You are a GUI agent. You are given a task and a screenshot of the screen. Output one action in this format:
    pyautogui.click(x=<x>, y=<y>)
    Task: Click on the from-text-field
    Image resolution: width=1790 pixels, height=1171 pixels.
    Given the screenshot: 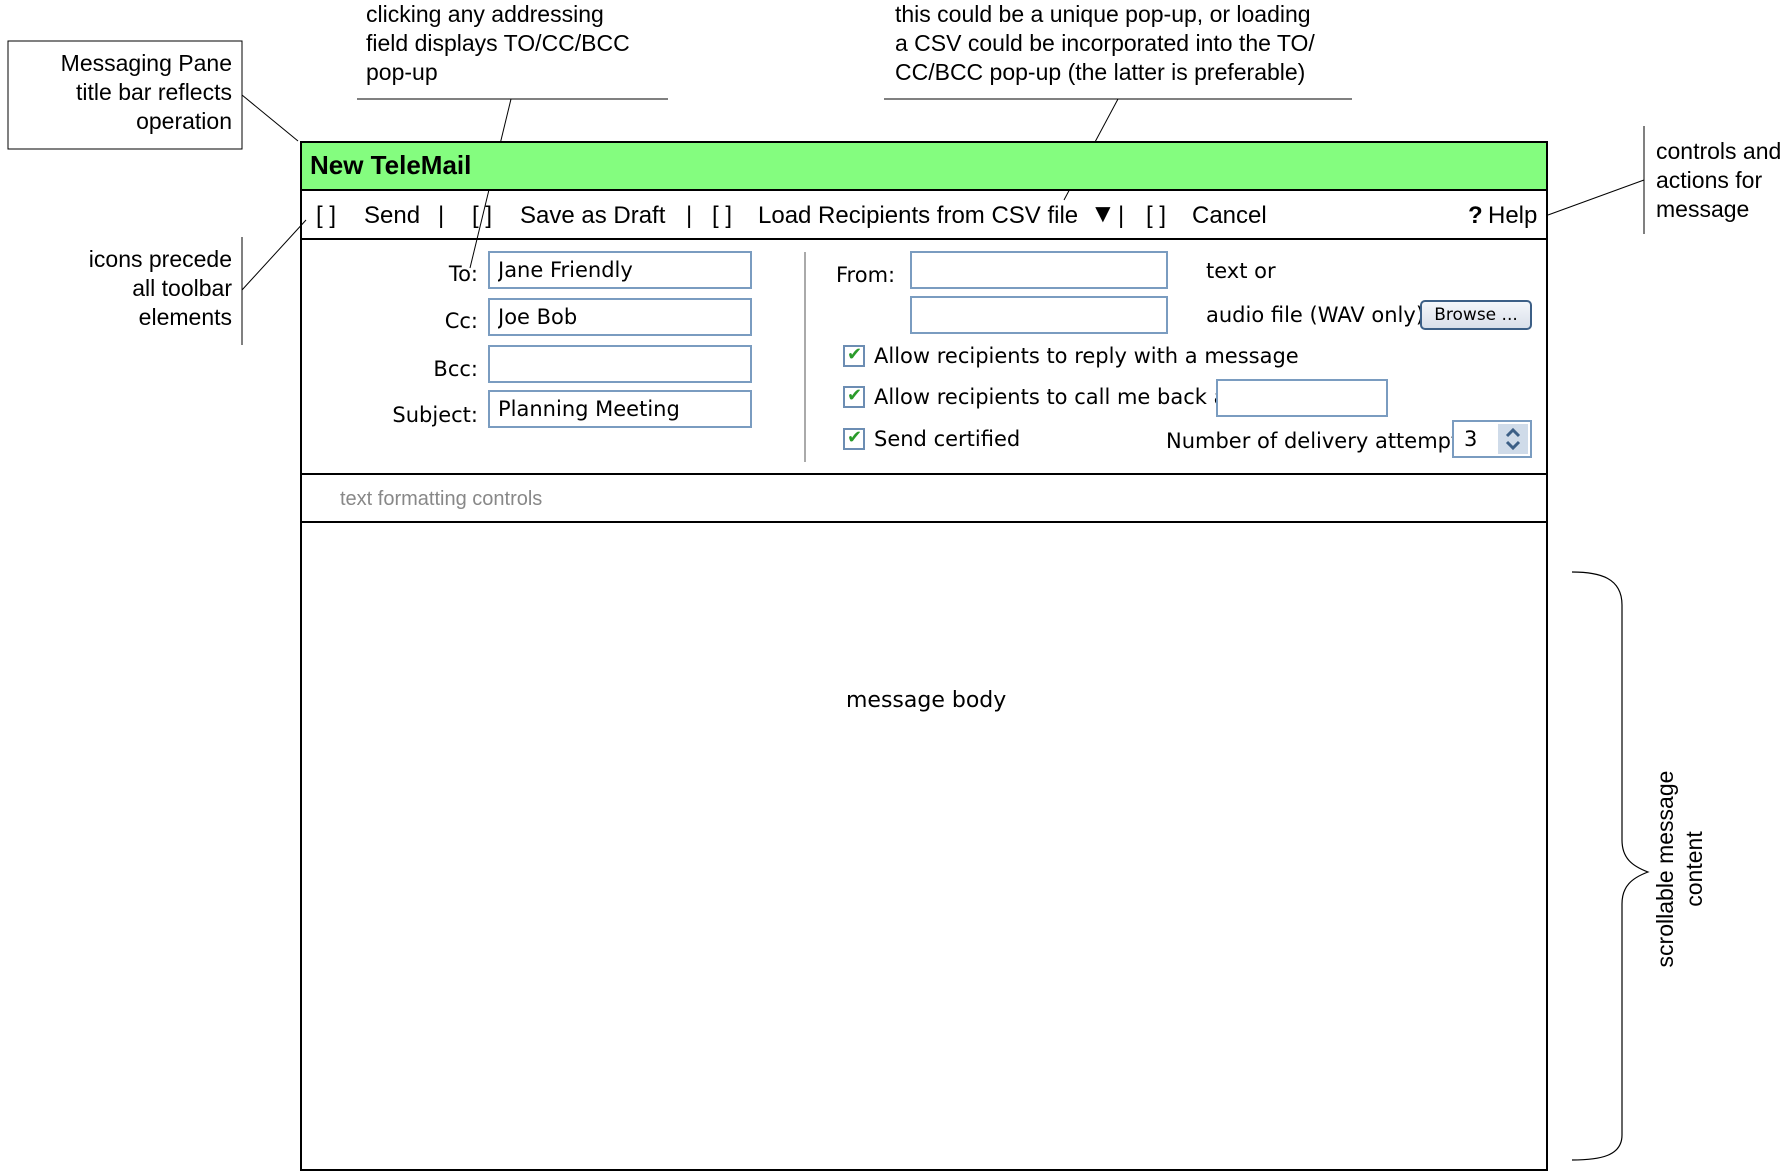 What is the action you would take?
    pyautogui.click(x=1039, y=270)
    